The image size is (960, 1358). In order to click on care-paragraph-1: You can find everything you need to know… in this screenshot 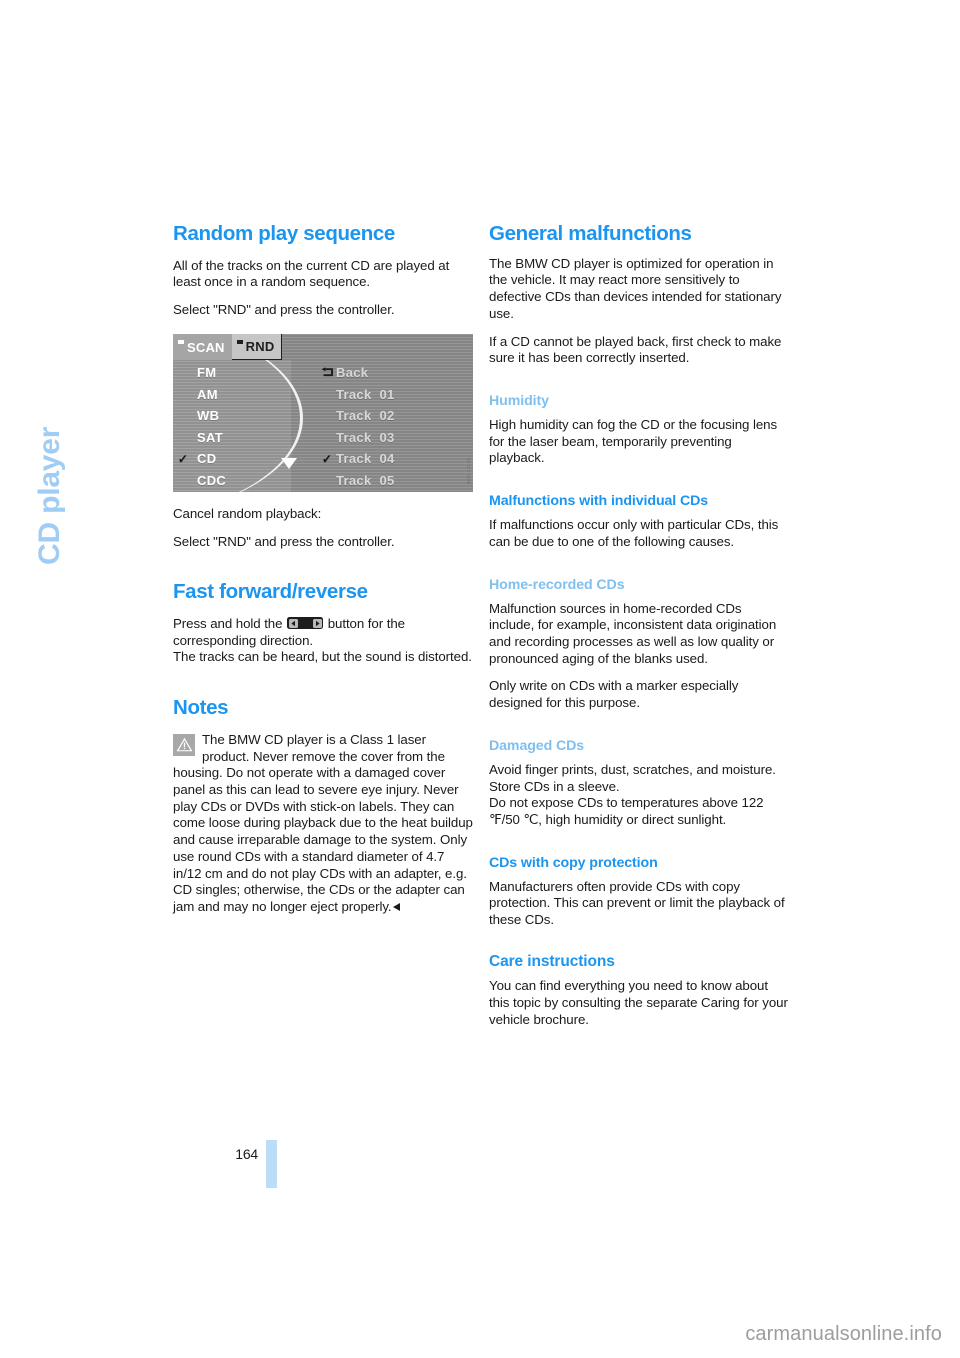, I will do `click(638, 1002)`.